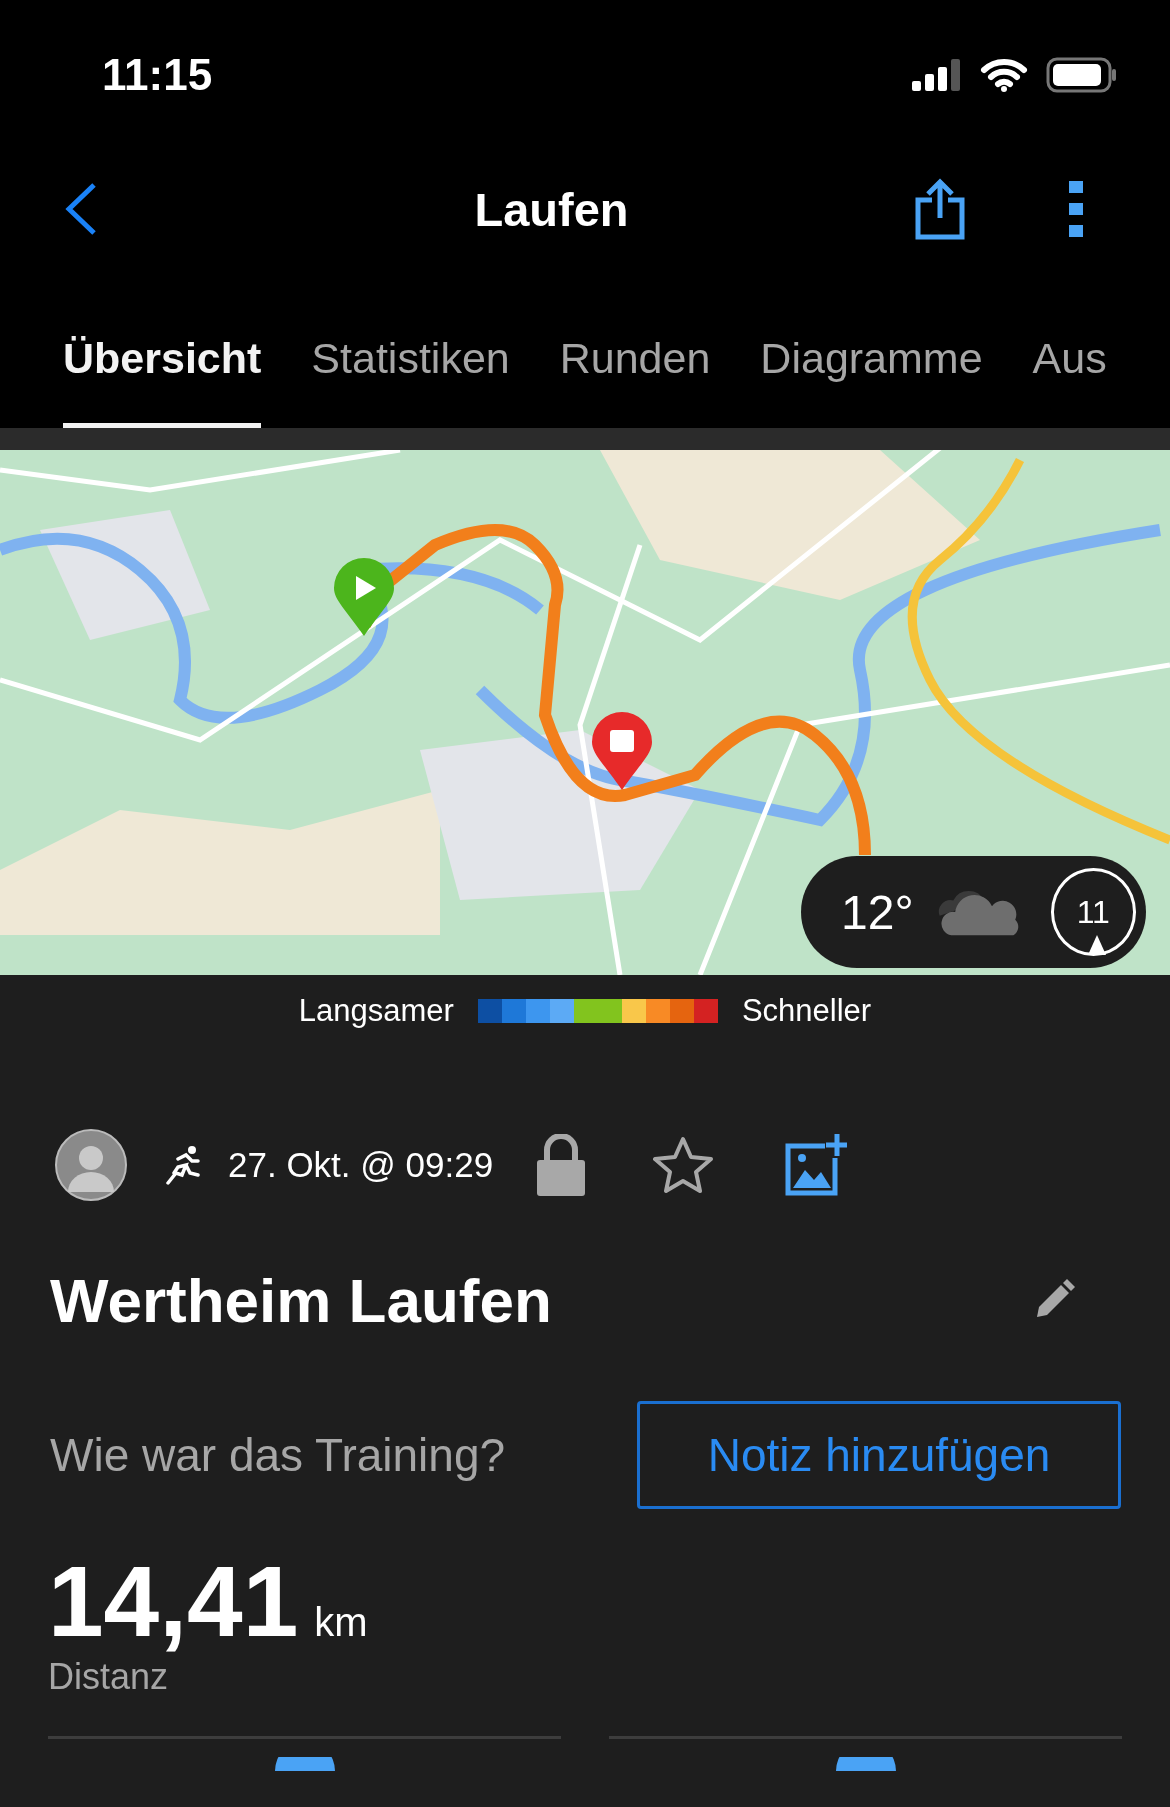 This screenshot has width=1170, height=1807. Describe the element at coordinates (879, 1455) in the screenshot. I see `add-note-button: Notiz hinzufügen` at that location.